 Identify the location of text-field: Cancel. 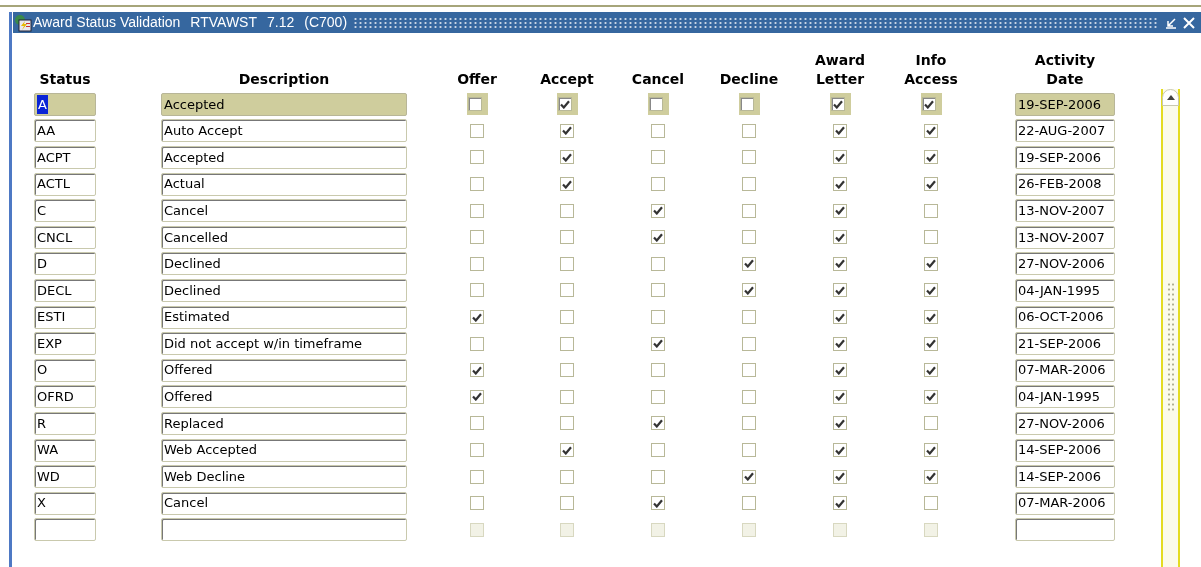
(284, 503).